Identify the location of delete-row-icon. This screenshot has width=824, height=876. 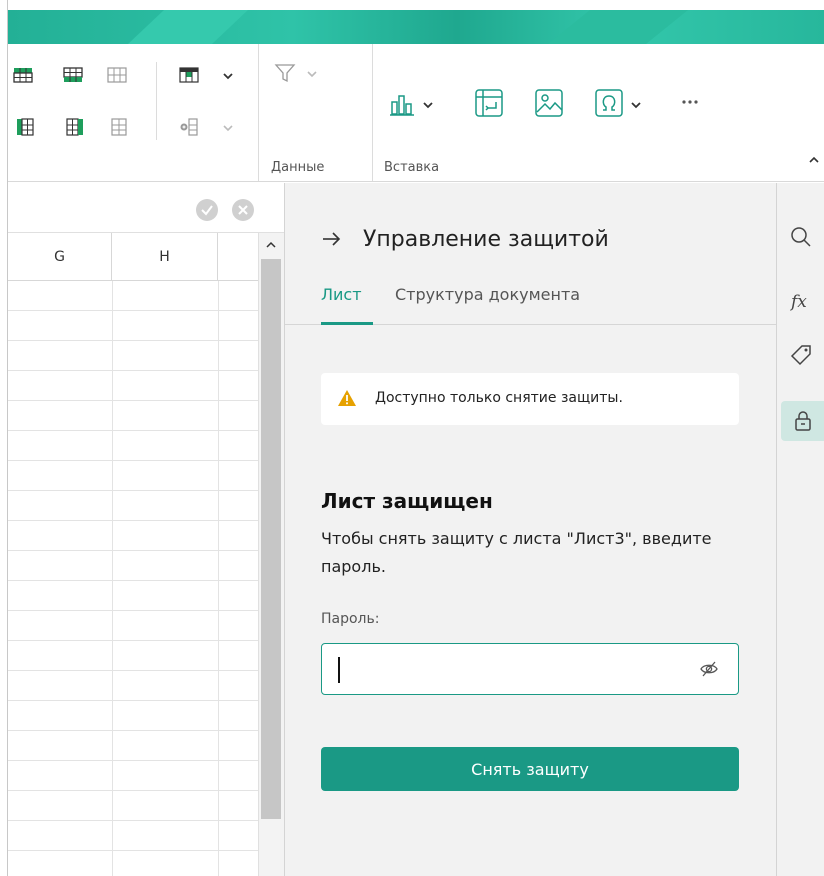
(117, 75).